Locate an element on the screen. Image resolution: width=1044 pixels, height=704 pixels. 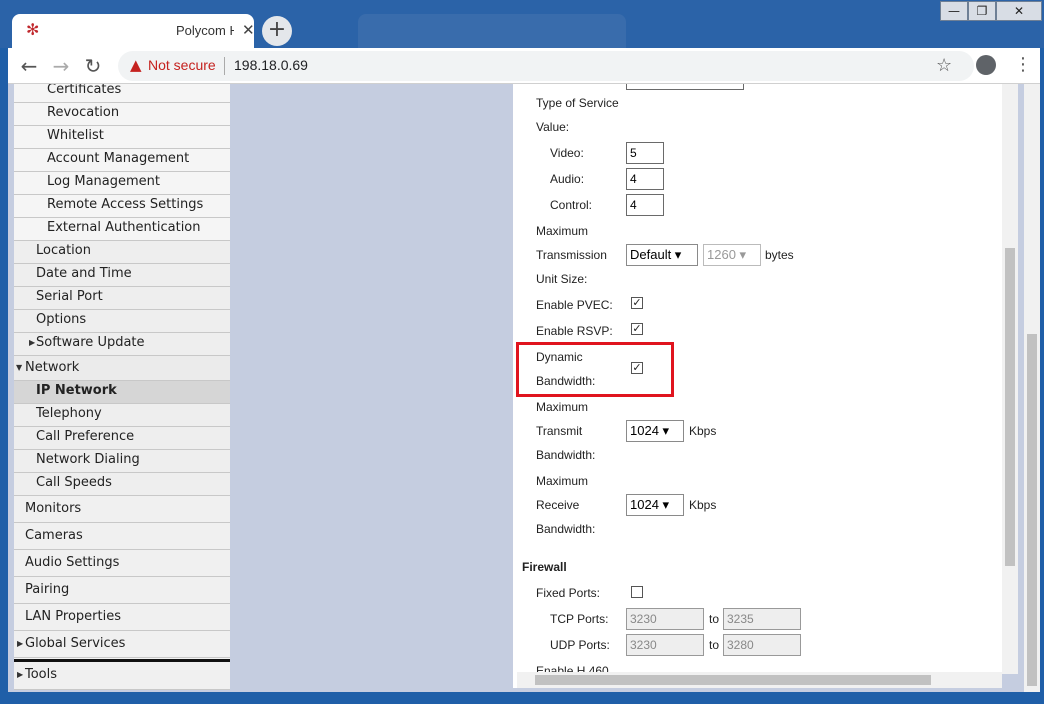
mtu-mode-select: Default ▾ is located at coordinates (662, 255).